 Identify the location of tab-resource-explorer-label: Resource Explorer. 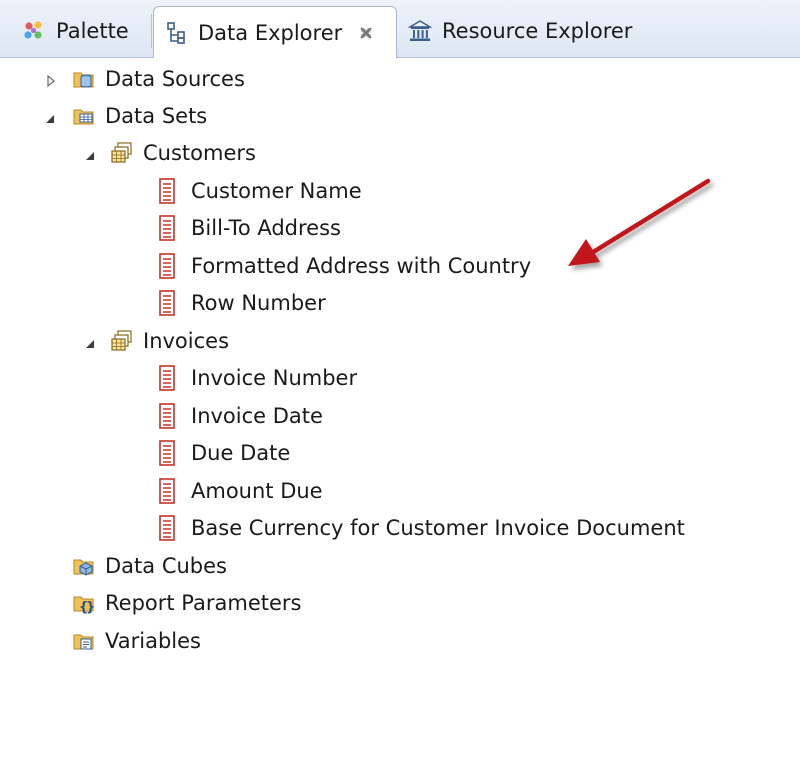
(537, 31).